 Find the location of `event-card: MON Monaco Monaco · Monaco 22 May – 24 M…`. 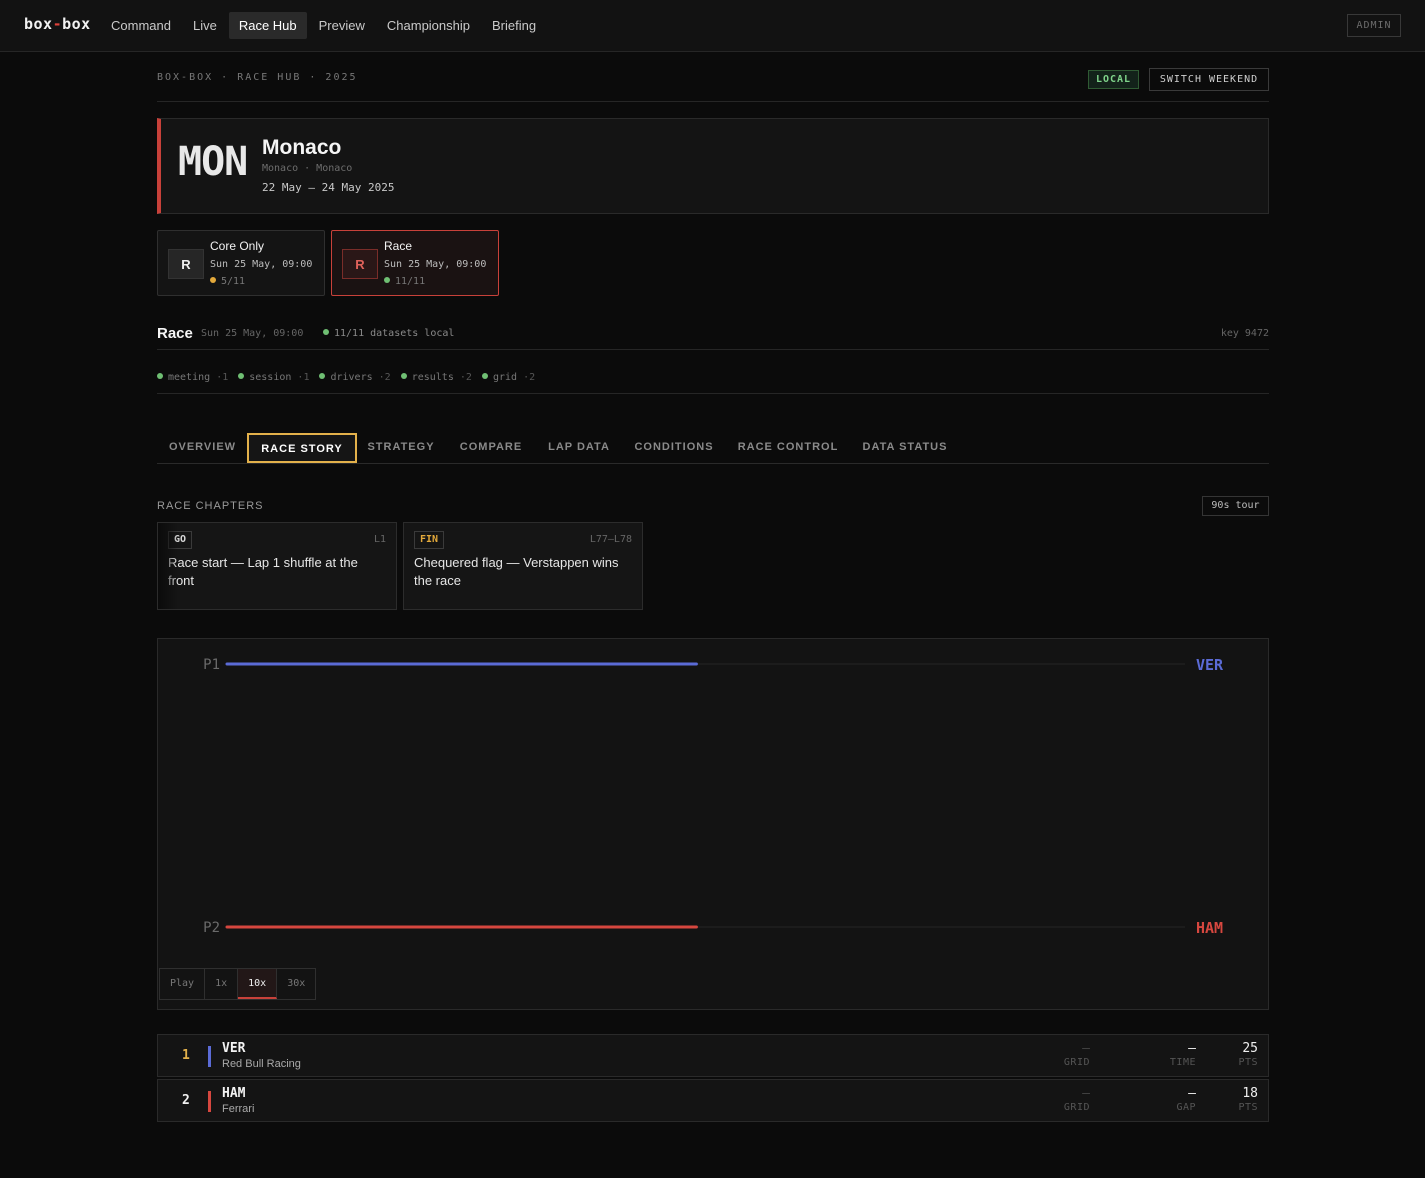

event-card: MON Monaco Monaco · Monaco 22 May – 24 M… is located at coordinates (713, 166).